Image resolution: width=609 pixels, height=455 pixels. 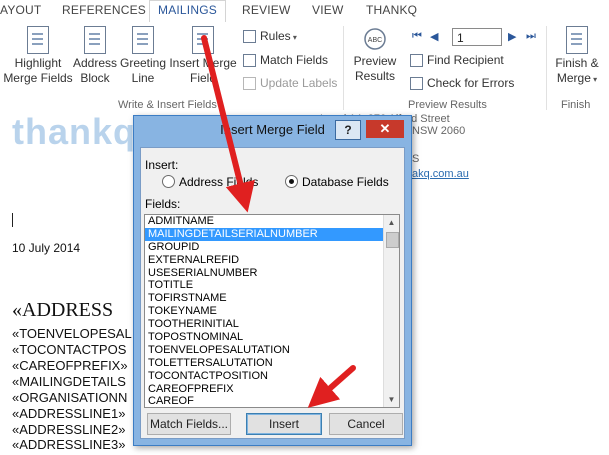 What do you see at coordinates (272, 221) in the screenshot?
I see `list-item: ADMITNAME` at bounding box center [272, 221].